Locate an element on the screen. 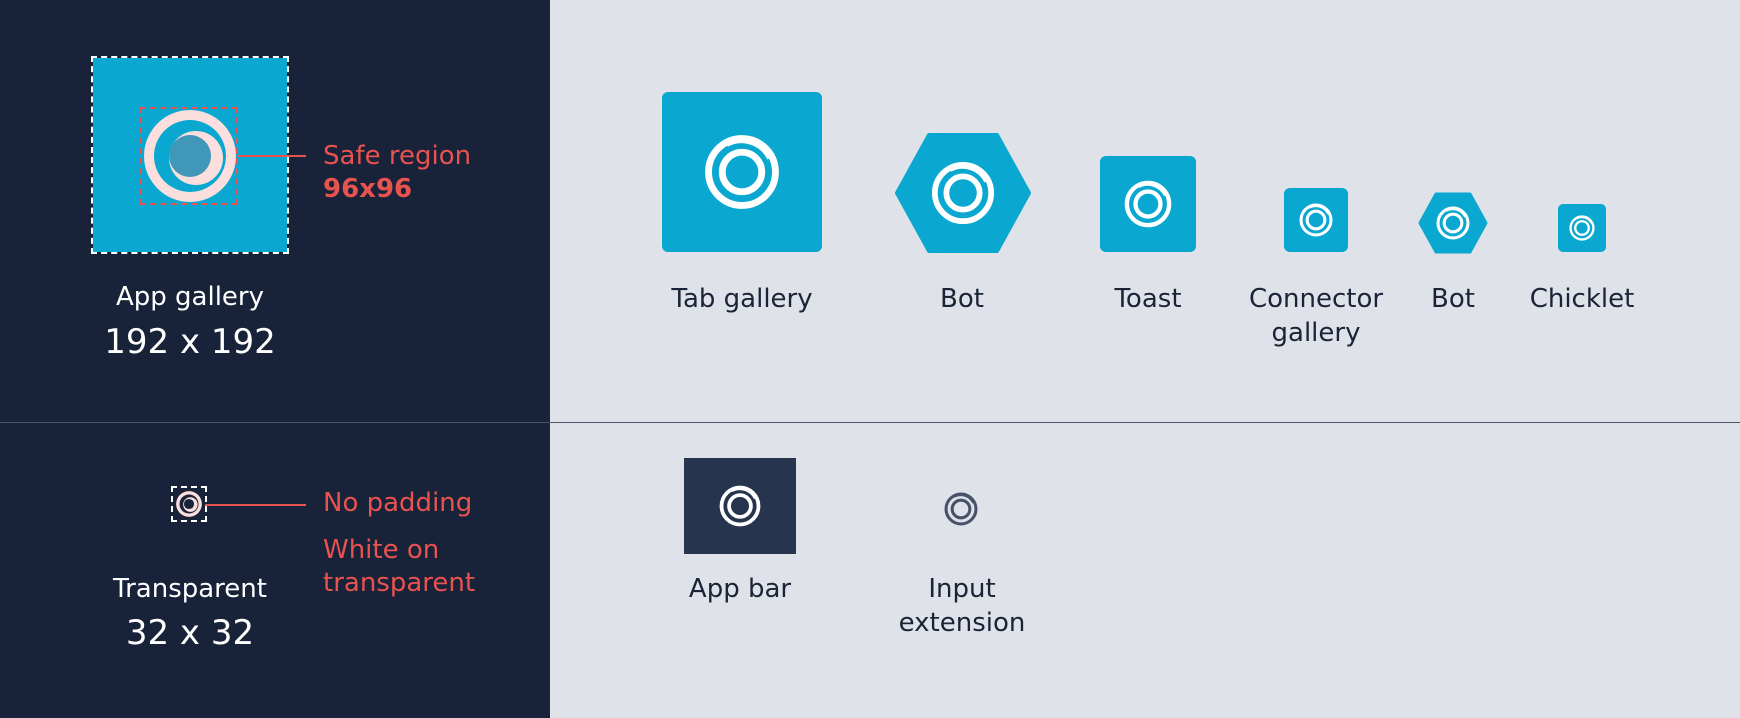 Image resolution: width=1740 pixels, height=718 pixels. tab-gallery-tile is located at coordinates (742, 172).